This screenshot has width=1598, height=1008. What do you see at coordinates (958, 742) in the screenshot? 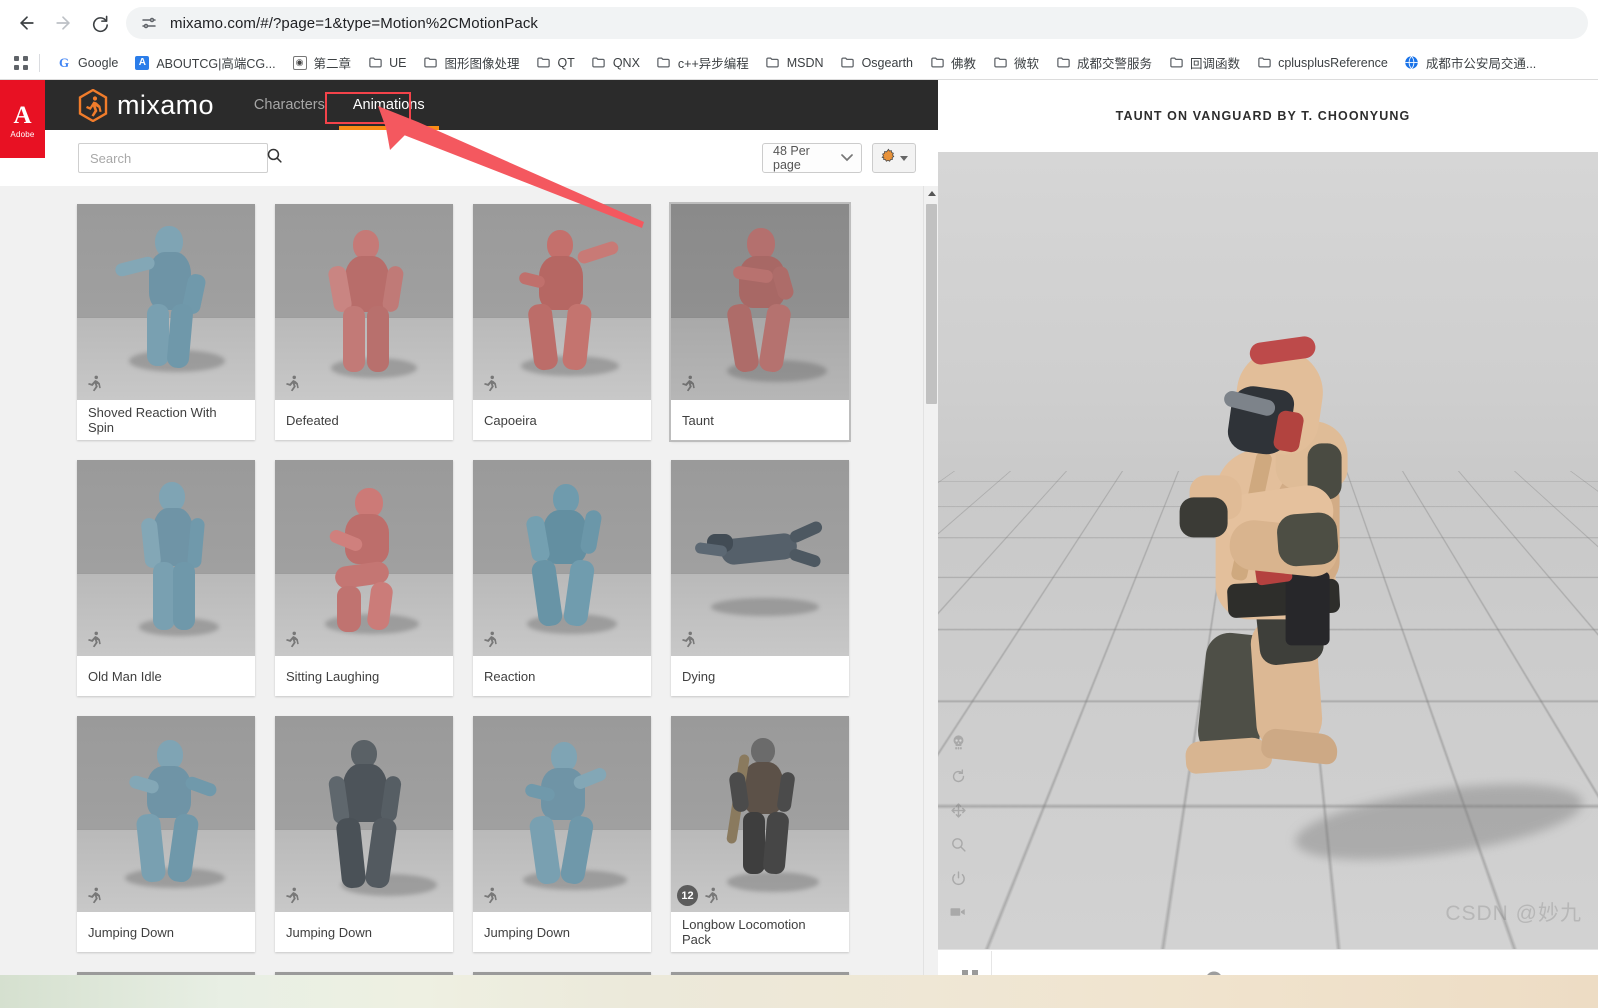
I see `skeleton-icon` at bounding box center [958, 742].